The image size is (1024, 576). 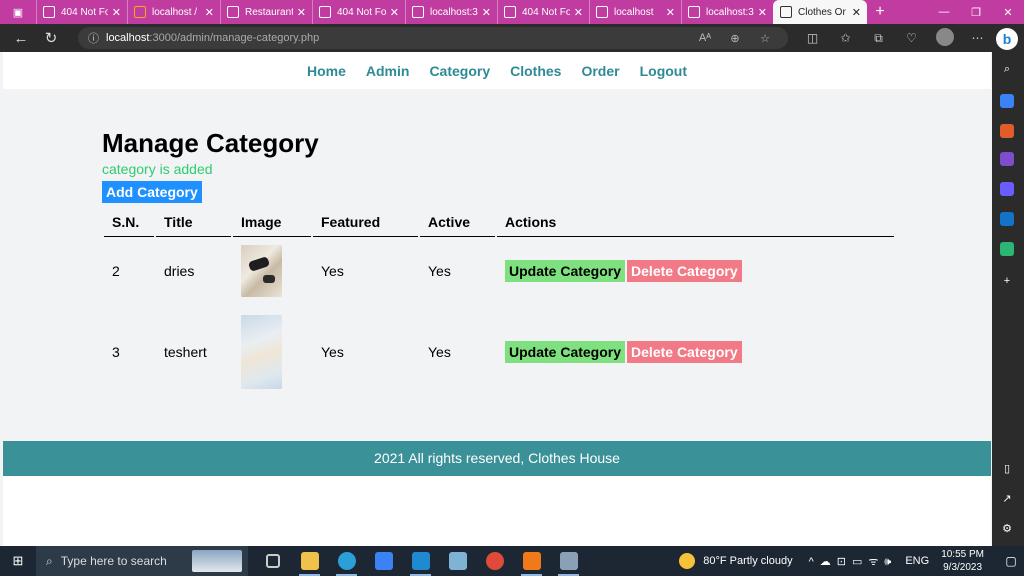 I want to click on menu-admin: Admin, so click(x=388, y=71).